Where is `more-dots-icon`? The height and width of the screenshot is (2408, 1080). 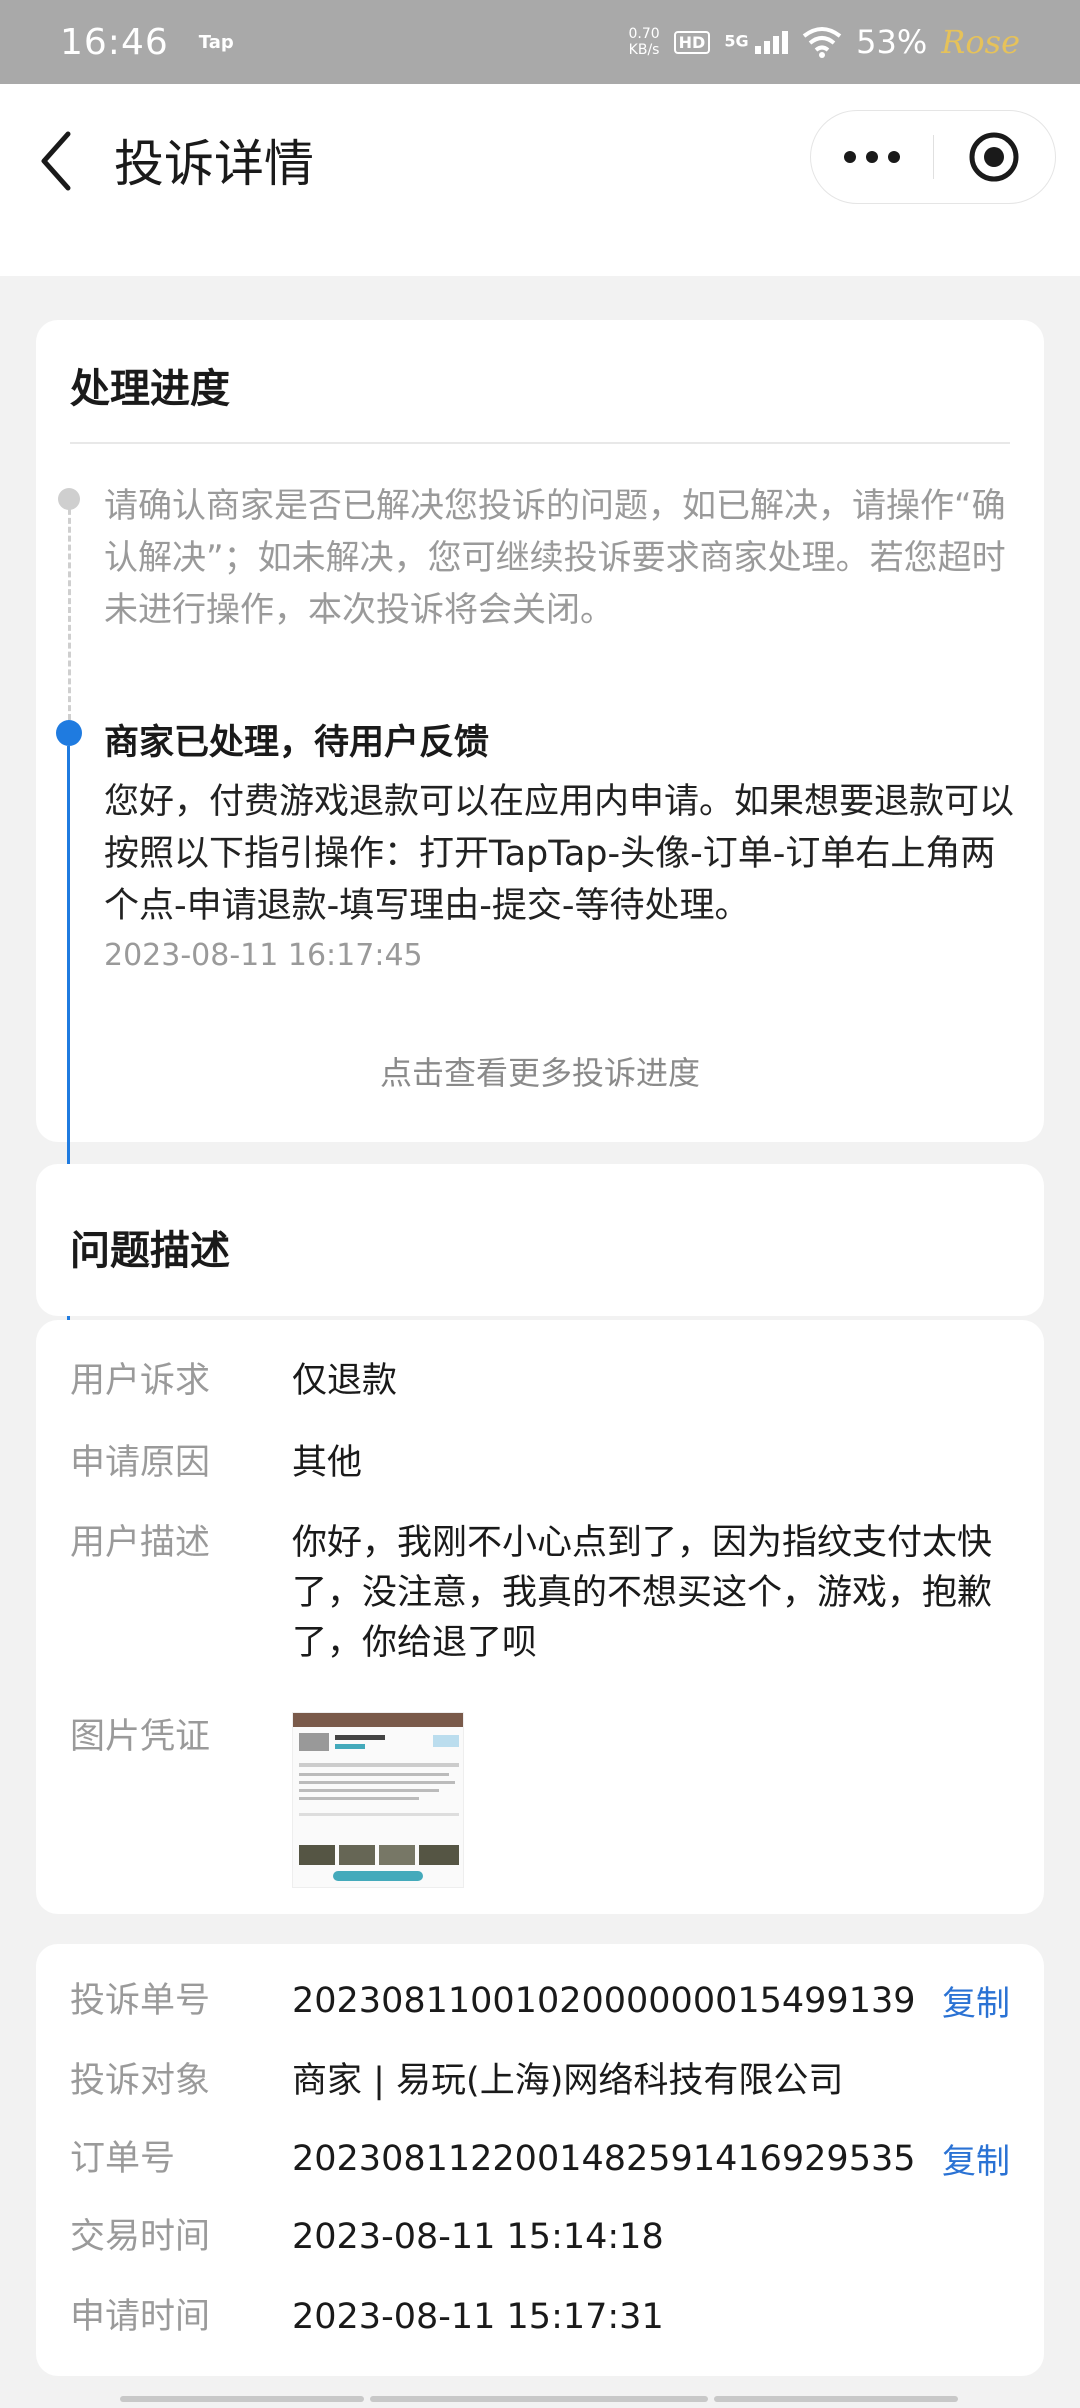
more-dots-icon is located at coordinates (871, 157).